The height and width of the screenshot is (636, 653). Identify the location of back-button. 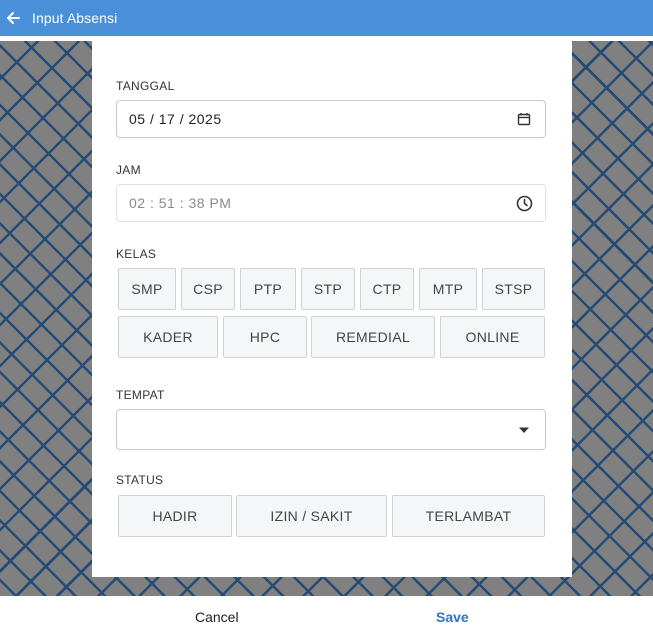
(13, 18).